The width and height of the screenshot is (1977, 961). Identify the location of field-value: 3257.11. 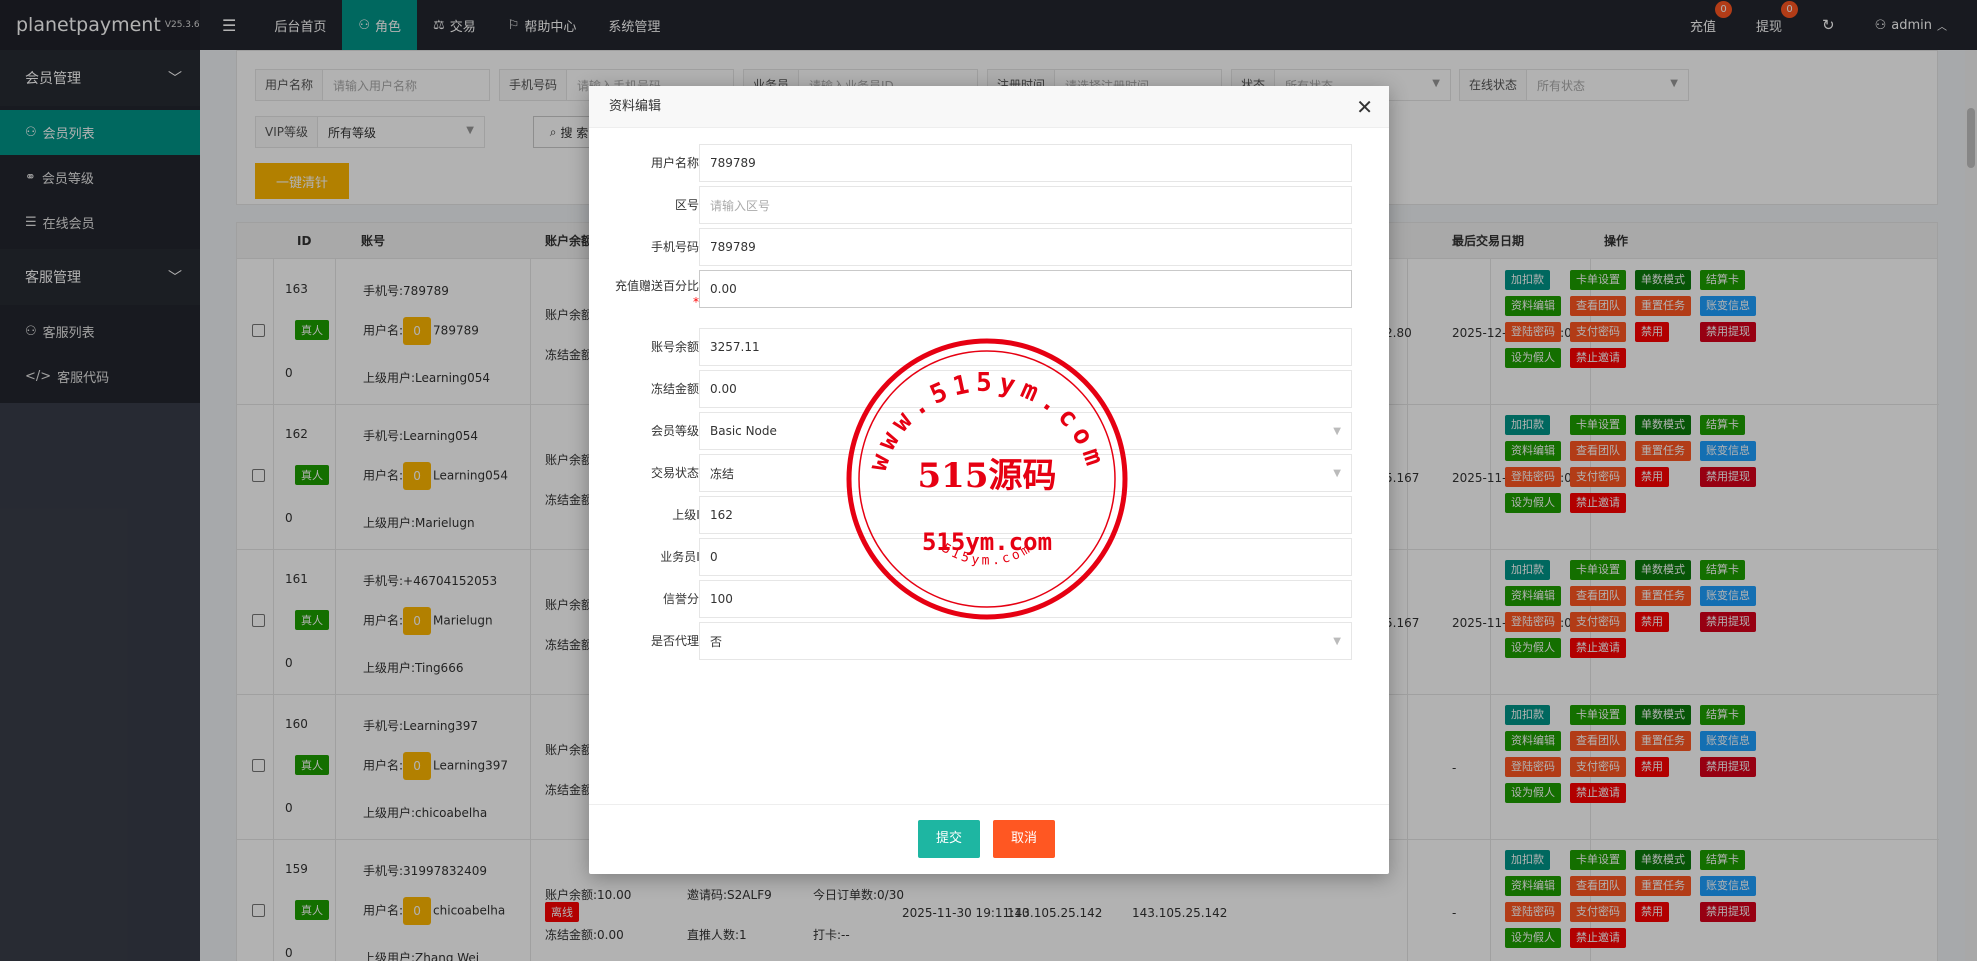
(735, 347).